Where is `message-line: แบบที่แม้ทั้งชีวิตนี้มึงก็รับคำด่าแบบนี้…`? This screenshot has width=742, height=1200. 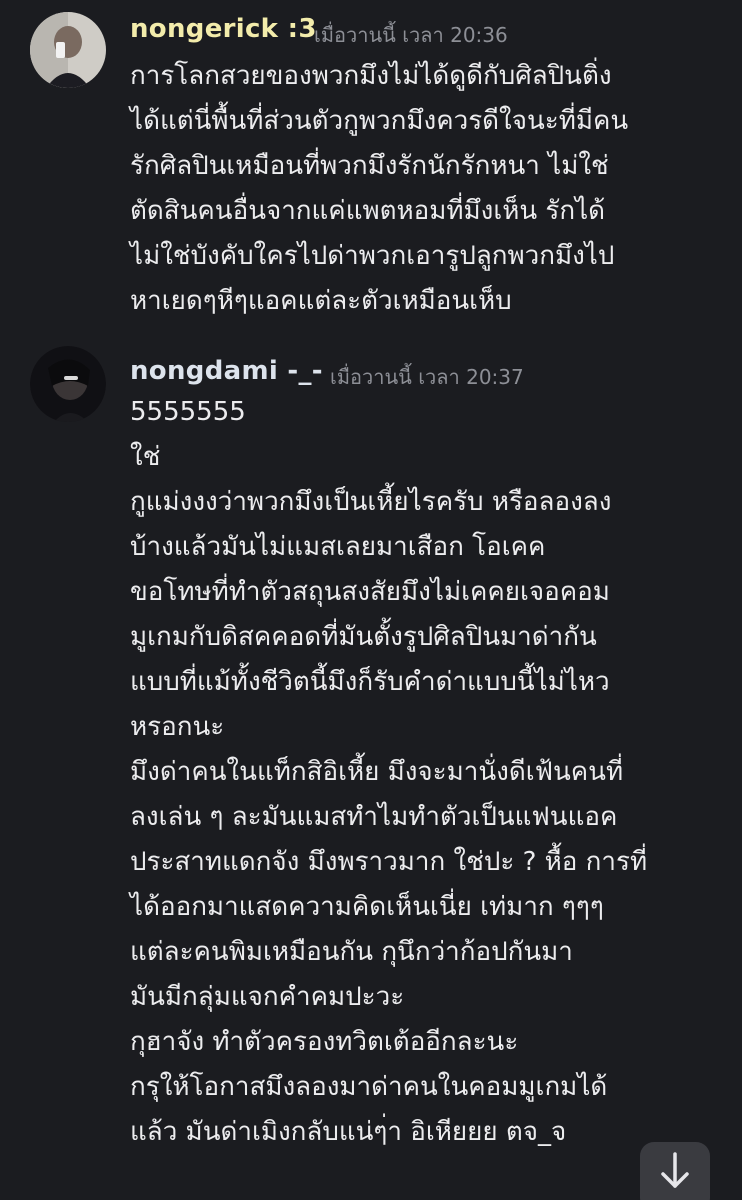 message-line: แบบที่แม้ทั้งชีวิตนี้มึงก็รับคำด่าแบบนี้… is located at coordinates (370, 682).